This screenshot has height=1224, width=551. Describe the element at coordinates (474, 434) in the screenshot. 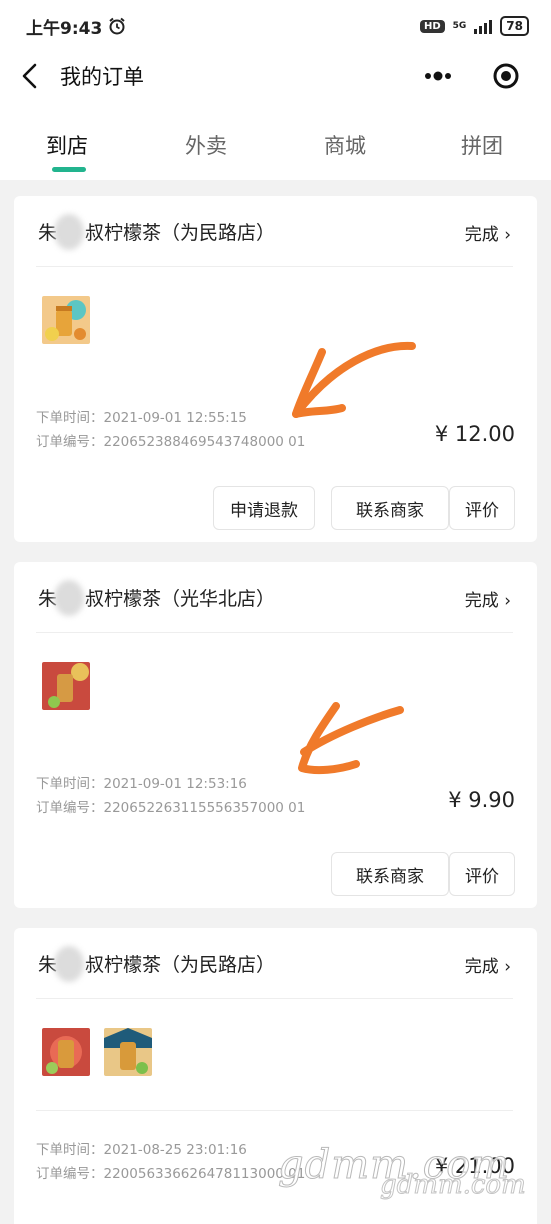

I see `order-price: ¥ 12.00` at that location.